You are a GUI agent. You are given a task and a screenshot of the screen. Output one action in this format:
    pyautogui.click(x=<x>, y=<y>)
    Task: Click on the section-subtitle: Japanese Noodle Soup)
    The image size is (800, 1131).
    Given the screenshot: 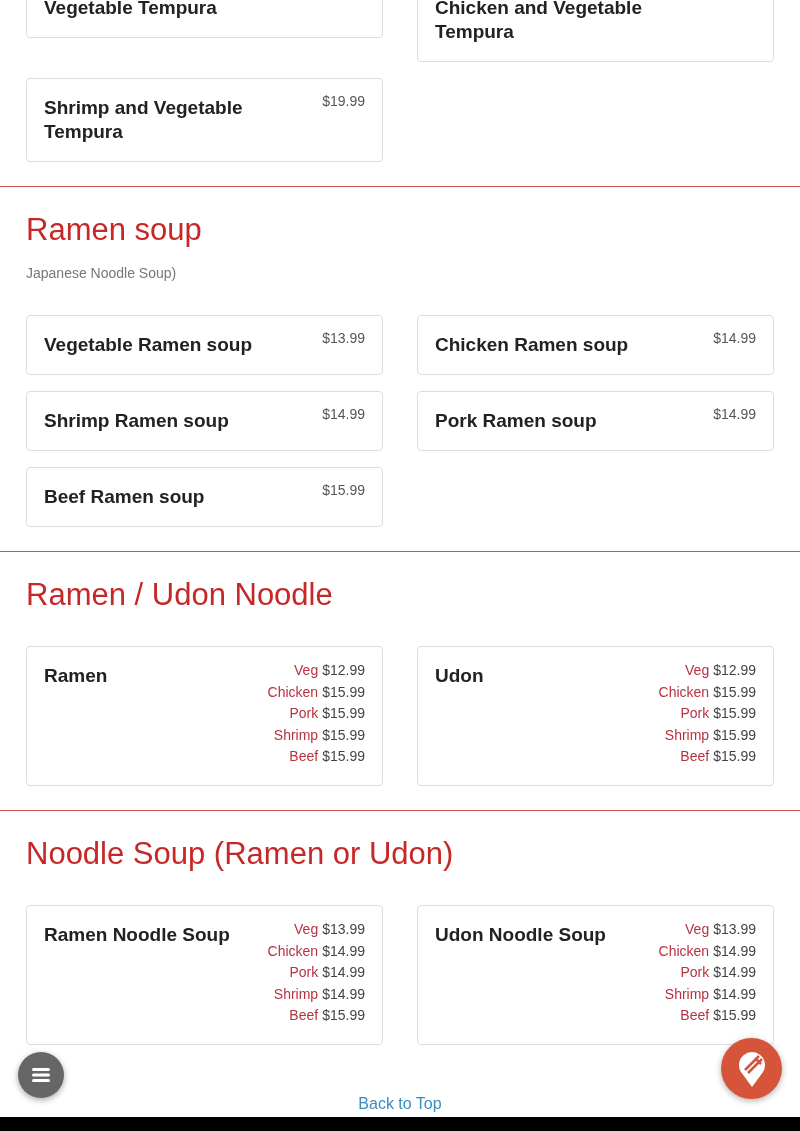 What is the action you would take?
    pyautogui.click(x=102, y=273)
    